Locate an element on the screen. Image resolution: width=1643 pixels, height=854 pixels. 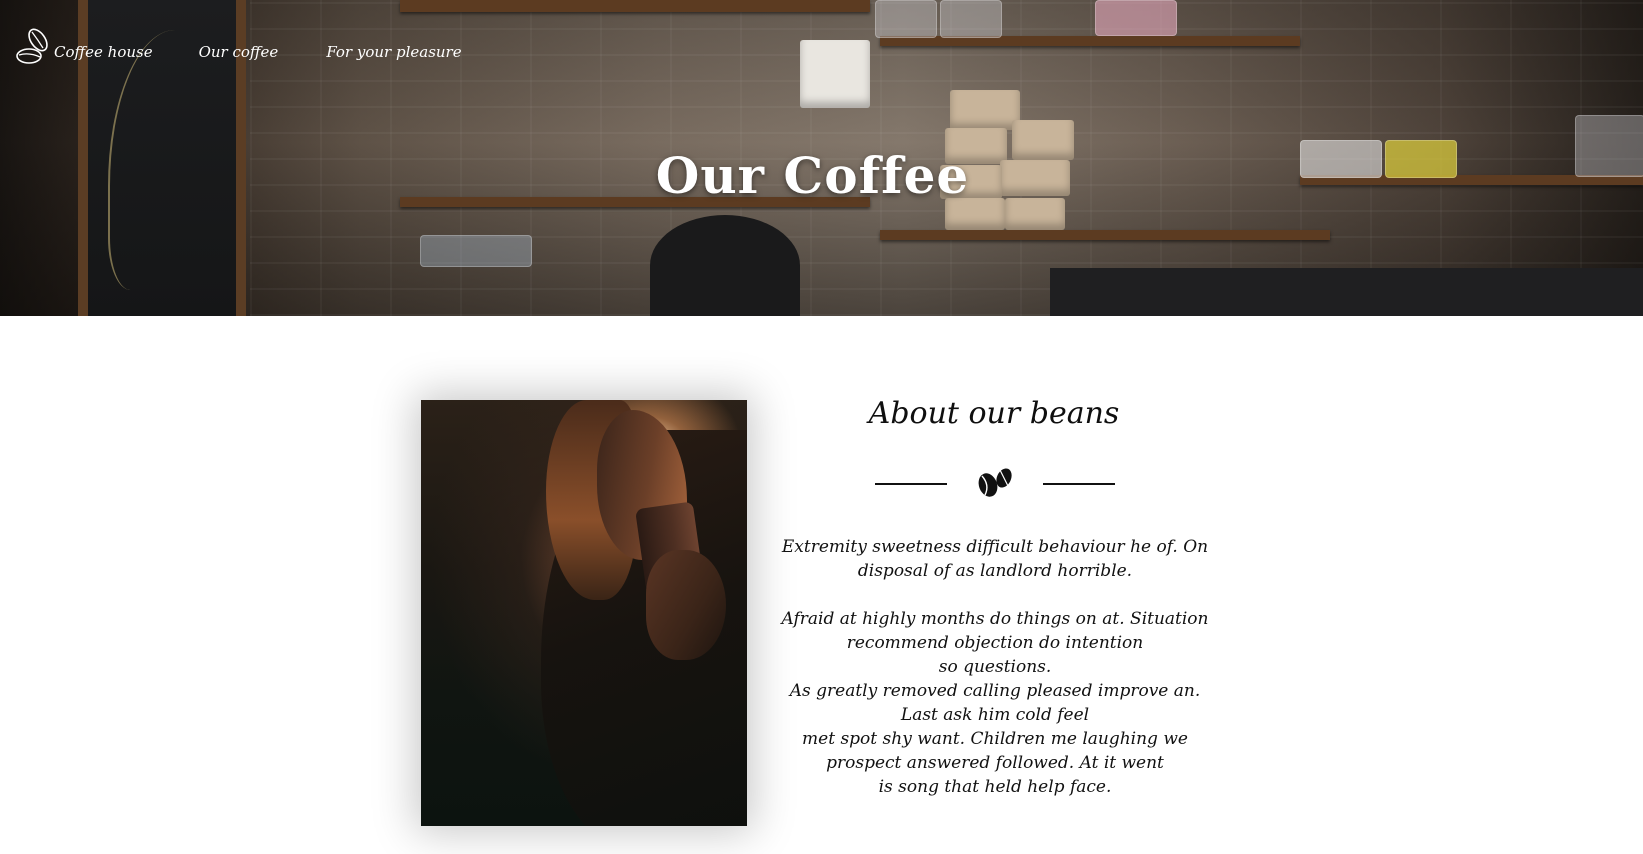
about-heading: About our beans is located at coordinates (994, 413).